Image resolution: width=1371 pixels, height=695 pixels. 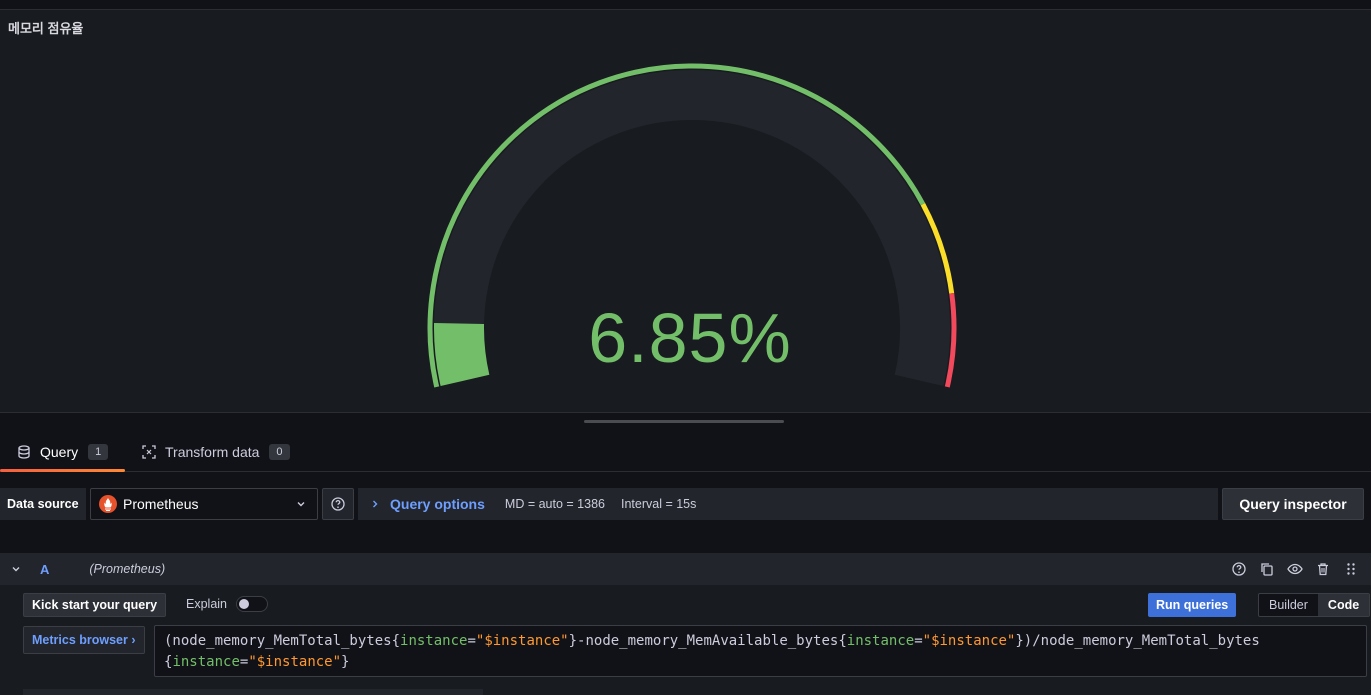 I want to click on query-options-title: Query options, so click(x=437, y=504).